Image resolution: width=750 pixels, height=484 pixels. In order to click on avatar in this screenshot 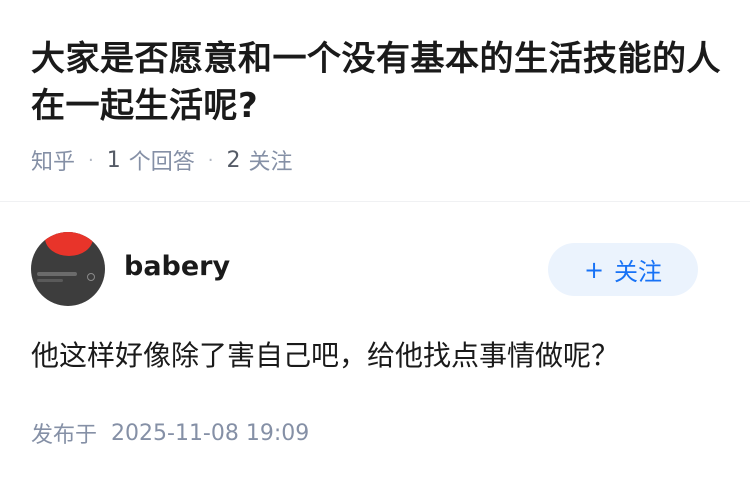, I will do `click(68, 269)`.